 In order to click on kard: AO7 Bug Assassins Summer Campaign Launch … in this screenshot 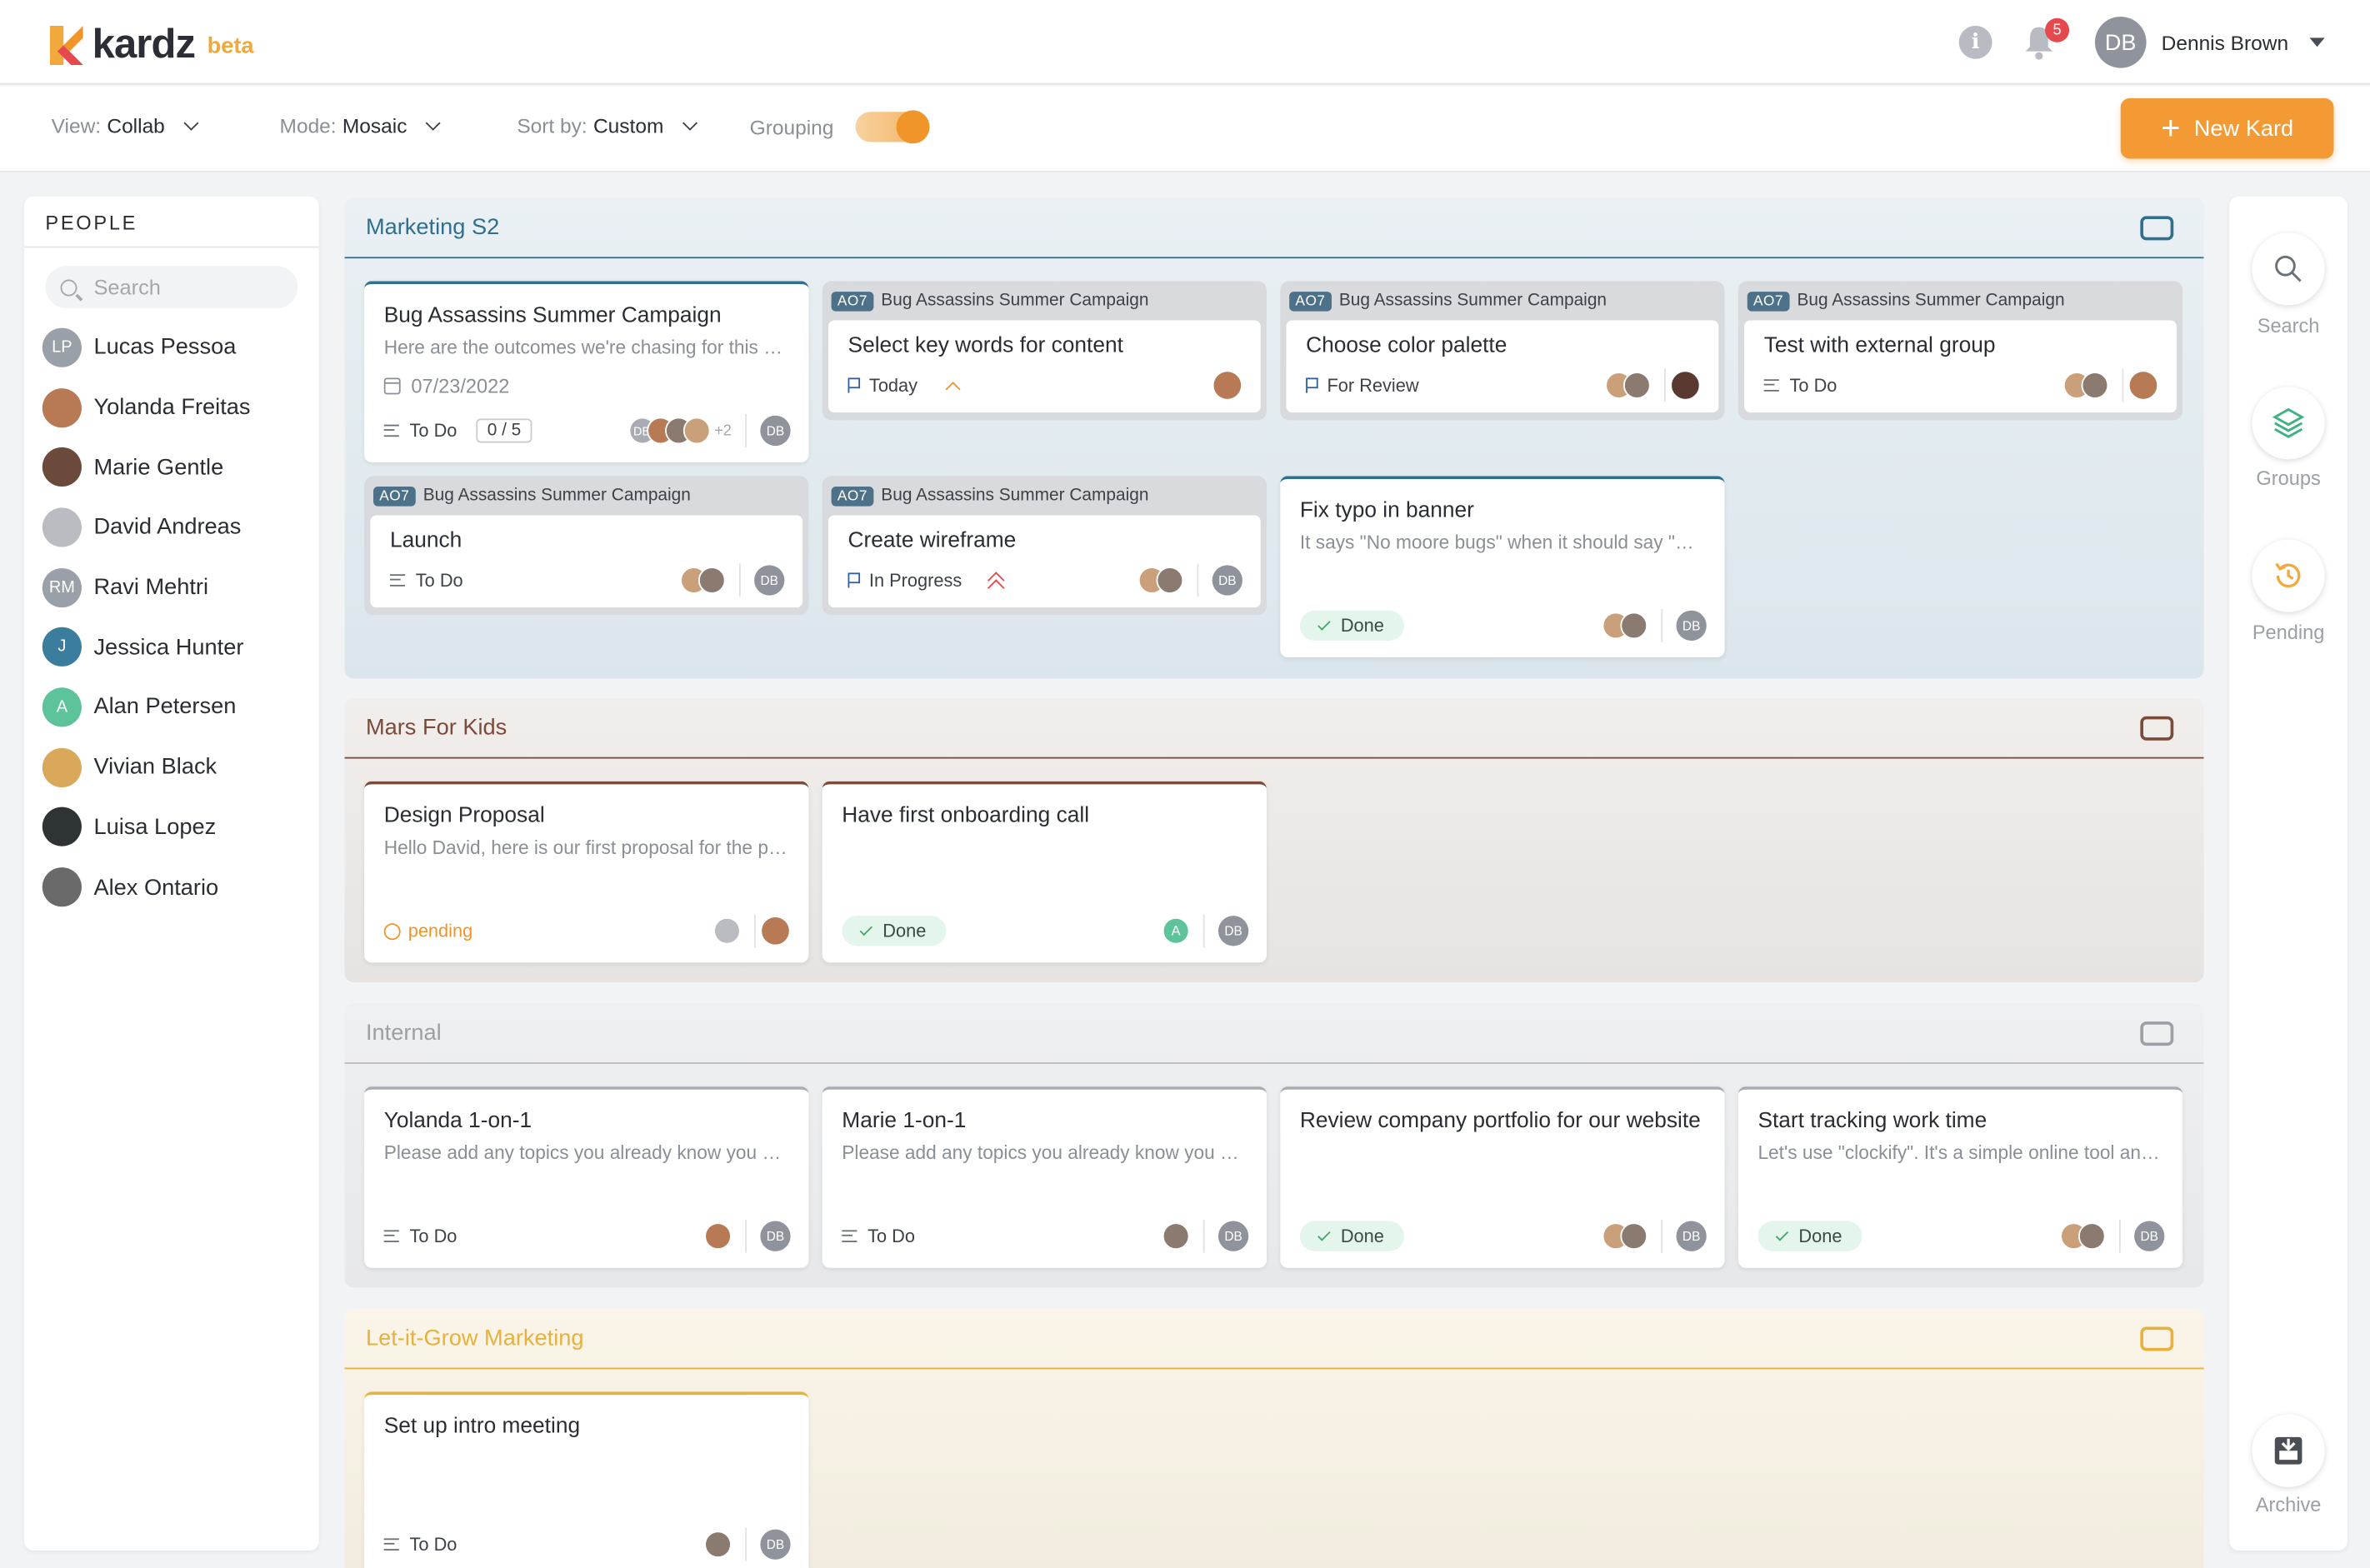, I will do `click(586, 546)`.